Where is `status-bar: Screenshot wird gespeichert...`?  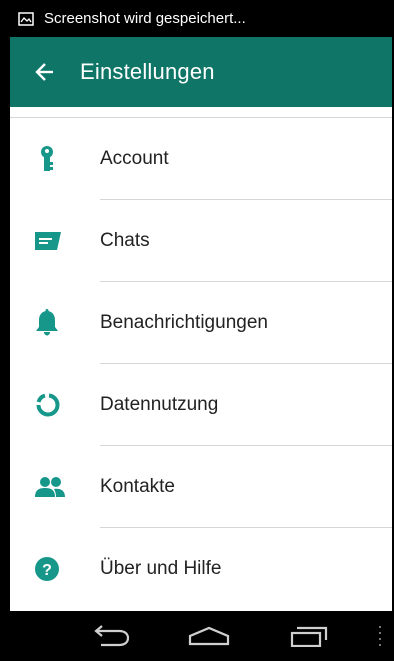 status-bar: Screenshot wird gespeichert... is located at coordinates (201, 18).